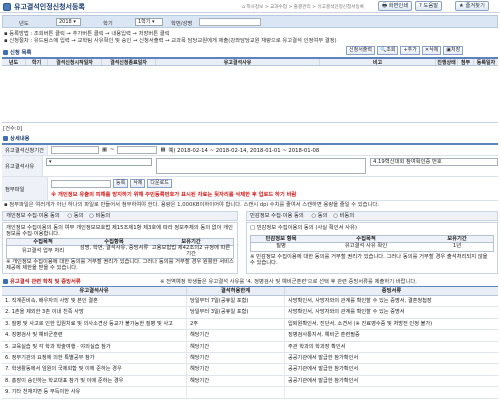 The height and width of the screenshot is (414, 500). Describe the element at coordinates (17, 52) in the screenshot. I see `list-section-title: 신청 목록` at that location.